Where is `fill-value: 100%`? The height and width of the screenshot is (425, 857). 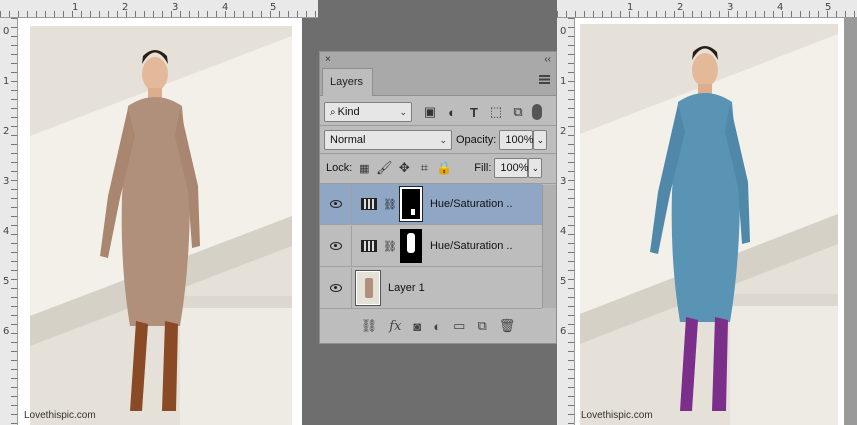
fill-value: 100% is located at coordinates (514, 168).